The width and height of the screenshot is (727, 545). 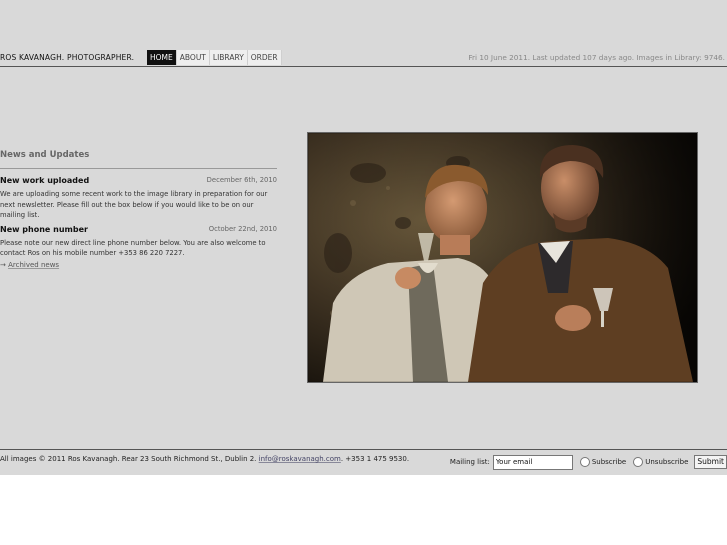 I want to click on site-title: ROS KAVANAGH. PHOTOGRAPHER., so click(x=67, y=57).